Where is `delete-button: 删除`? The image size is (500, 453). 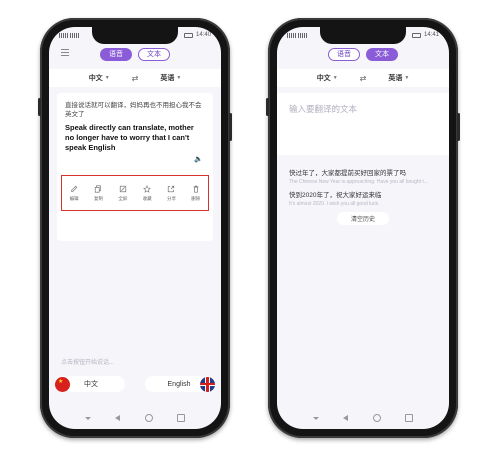 delete-button: 删除 is located at coordinates (196, 193).